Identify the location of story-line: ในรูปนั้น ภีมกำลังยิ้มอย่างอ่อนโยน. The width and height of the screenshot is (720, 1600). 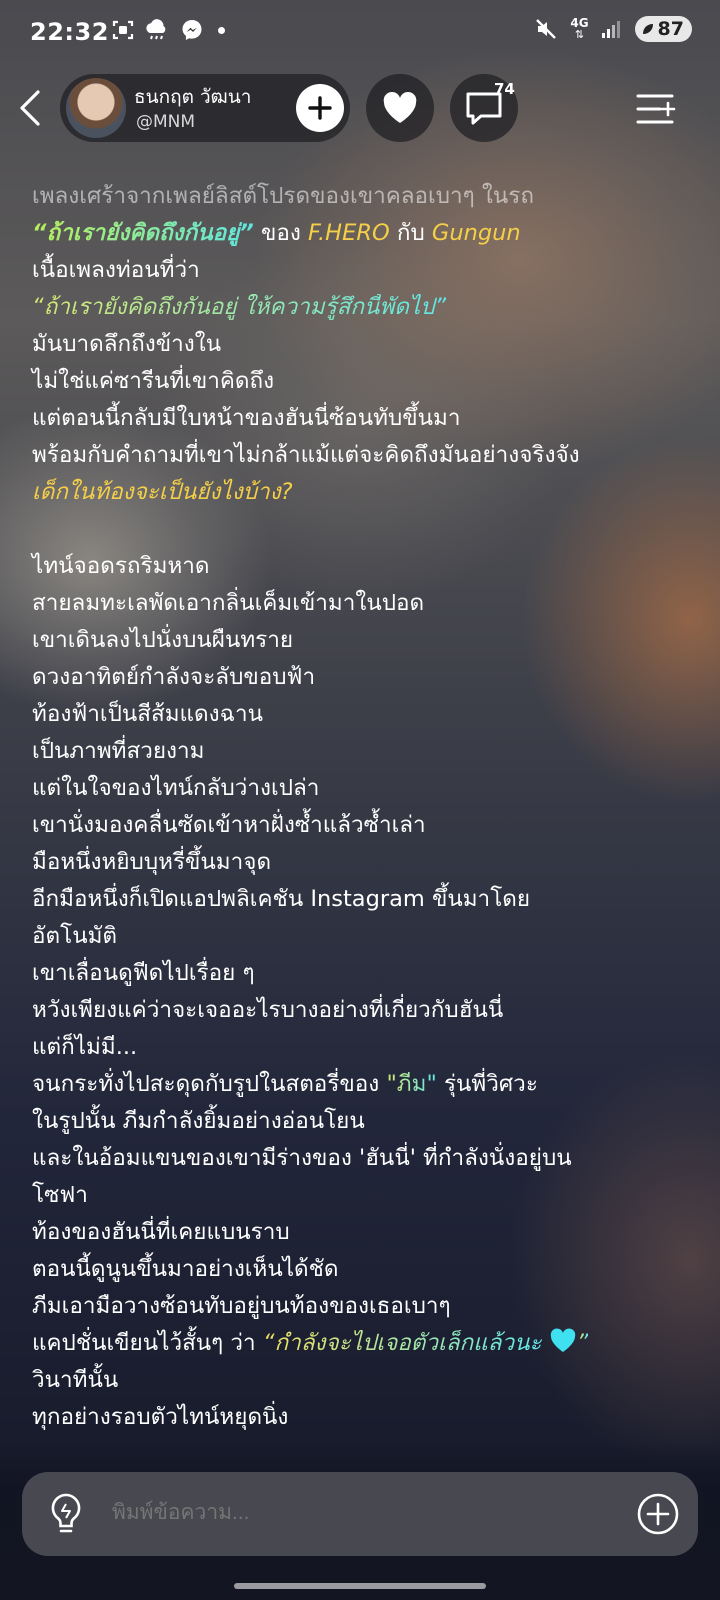
(198, 1121).